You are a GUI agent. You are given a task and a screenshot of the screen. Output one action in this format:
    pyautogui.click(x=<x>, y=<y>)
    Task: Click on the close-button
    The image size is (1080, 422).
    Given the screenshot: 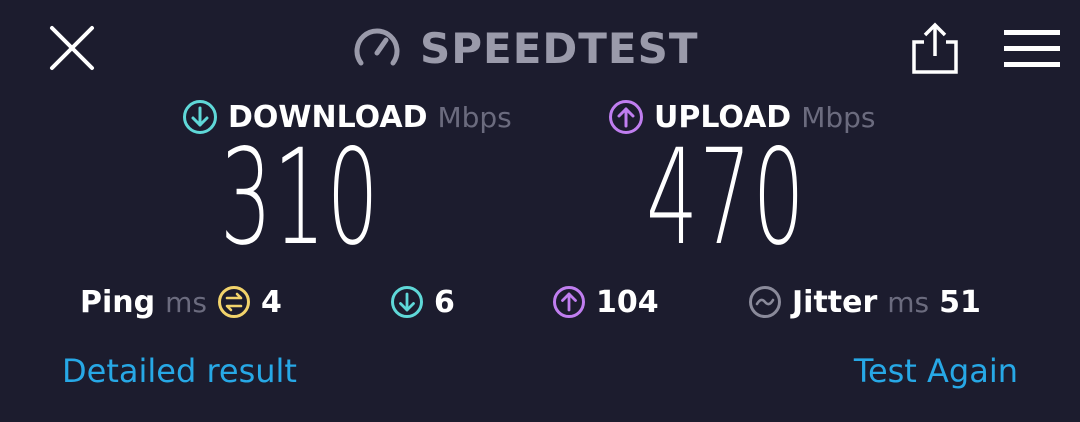 What is the action you would take?
    pyautogui.click(x=72, y=48)
    